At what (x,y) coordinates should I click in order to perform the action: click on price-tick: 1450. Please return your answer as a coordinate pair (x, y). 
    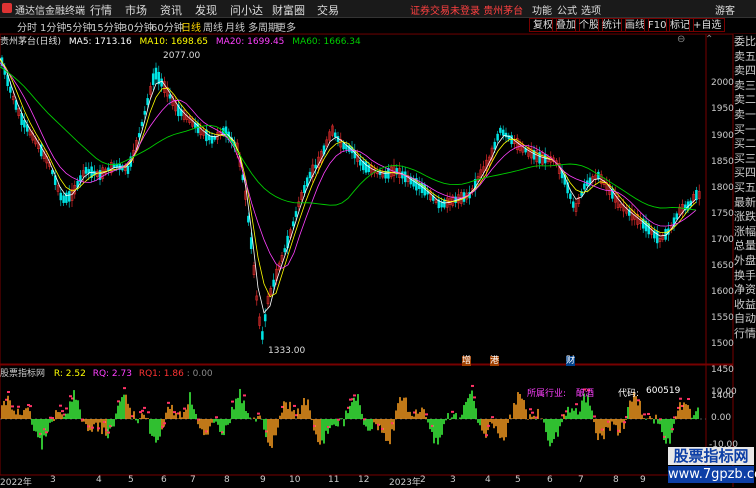
    Looking at the image, I should click on (722, 370).